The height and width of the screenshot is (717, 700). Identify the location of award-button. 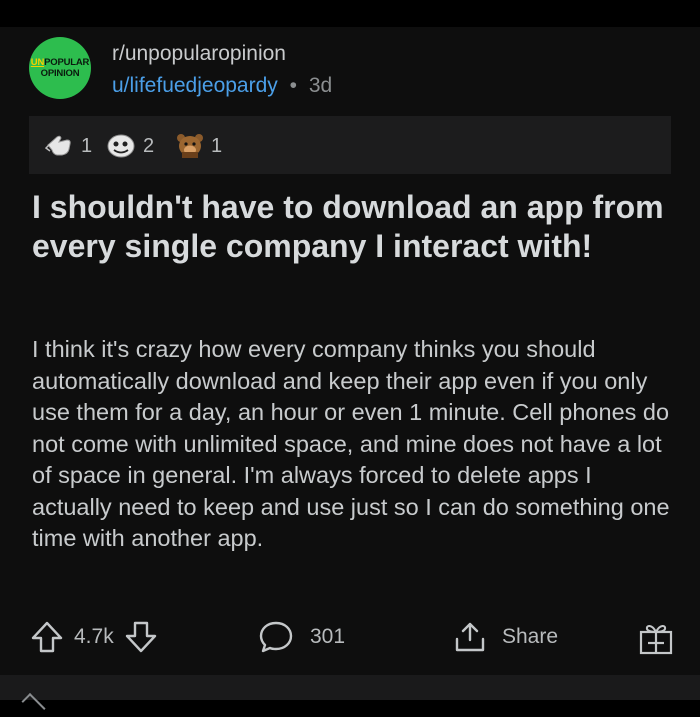
(656, 638).